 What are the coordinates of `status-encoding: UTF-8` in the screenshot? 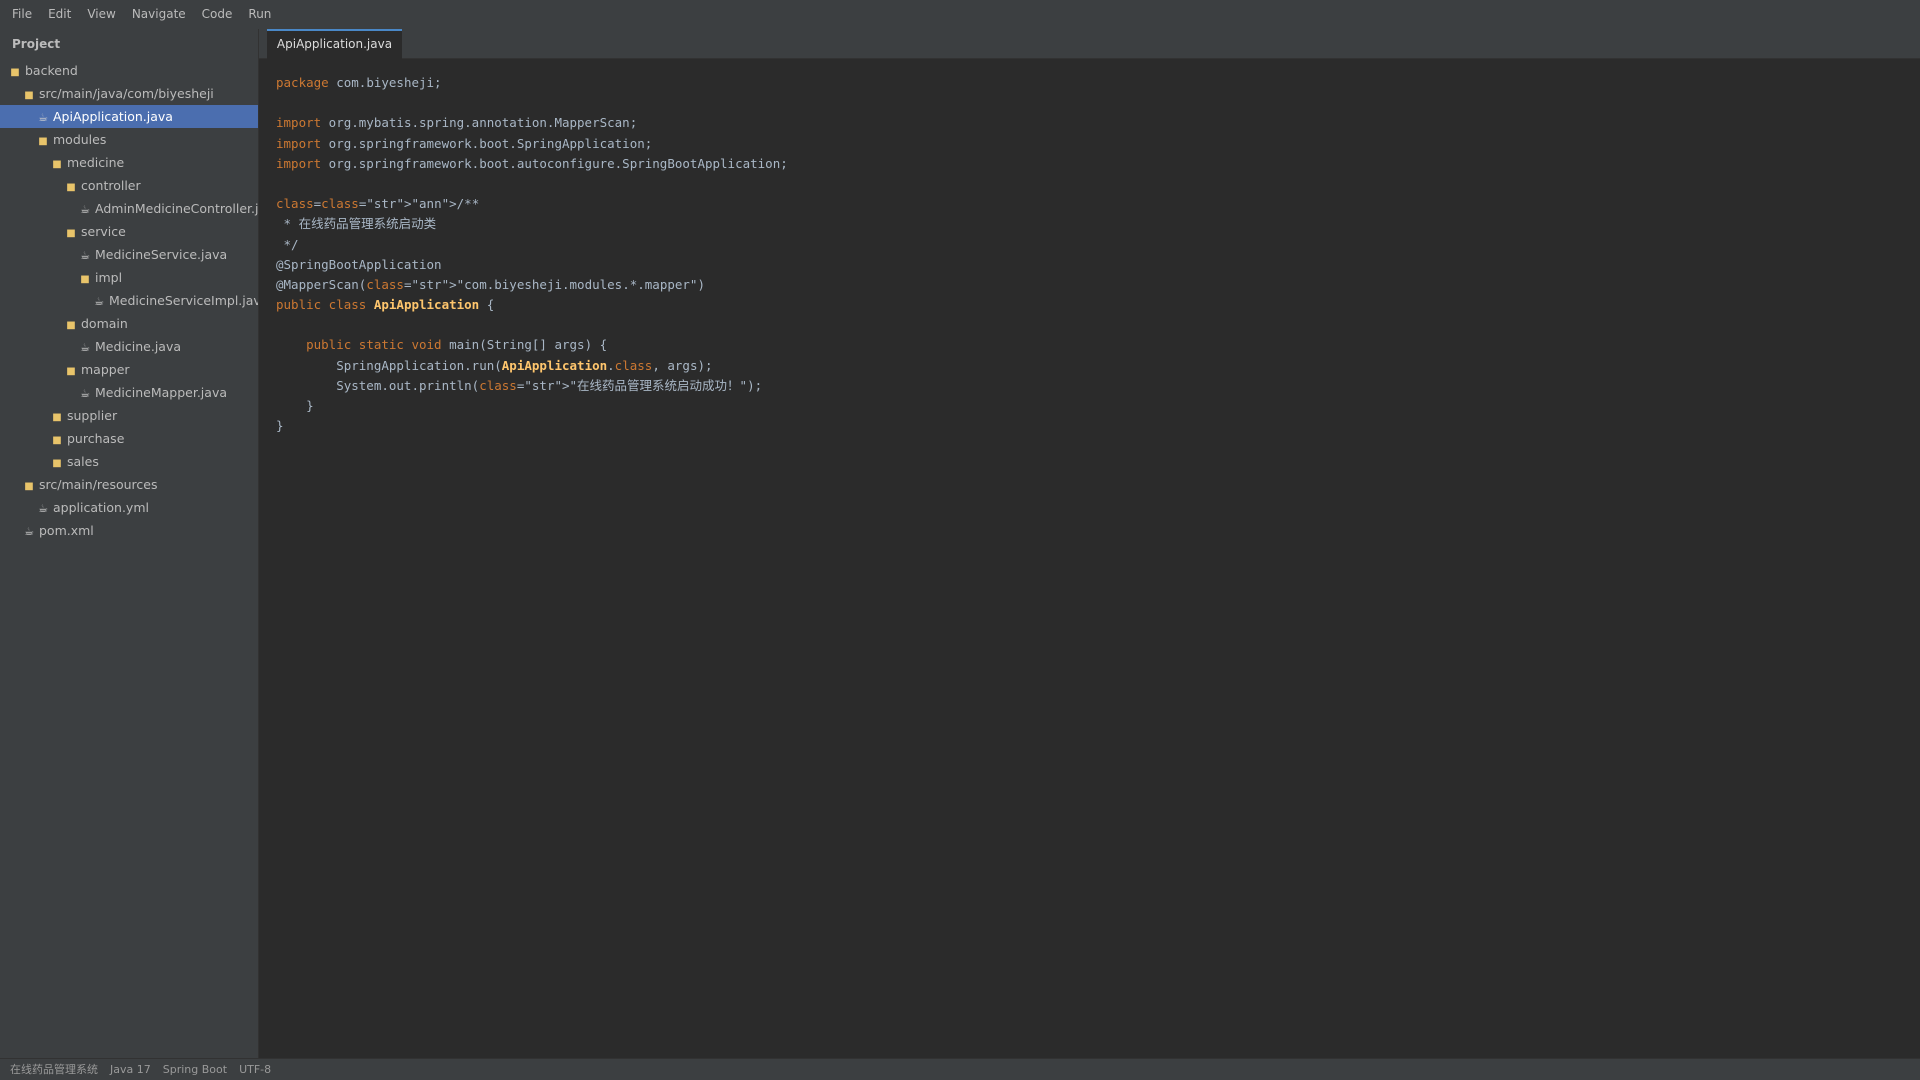 It's located at (255, 1069).